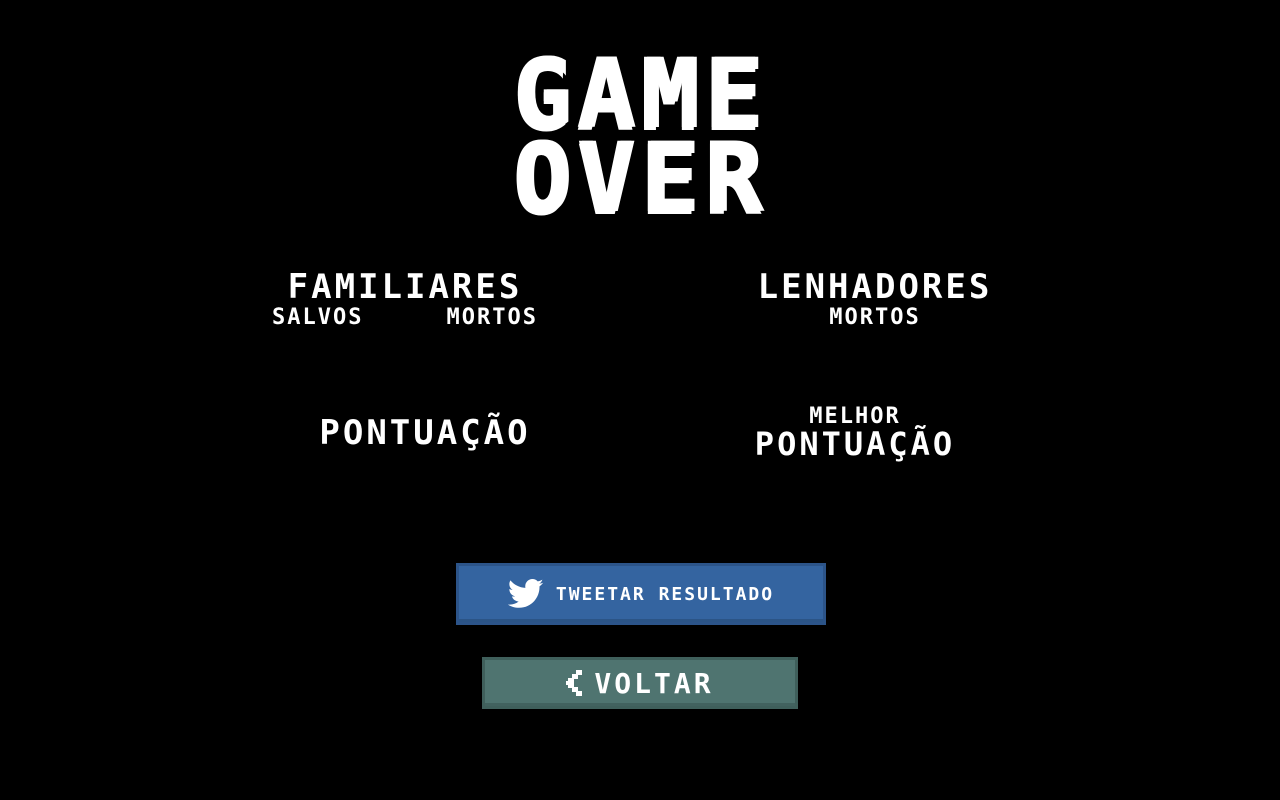 The height and width of the screenshot is (800, 1280). I want to click on pontuacao-stat: PONTUAÇÃO, so click(425, 431).